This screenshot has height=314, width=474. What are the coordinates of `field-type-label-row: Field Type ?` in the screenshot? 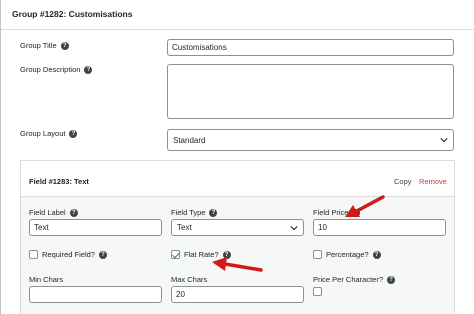 It's located at (194, 212).